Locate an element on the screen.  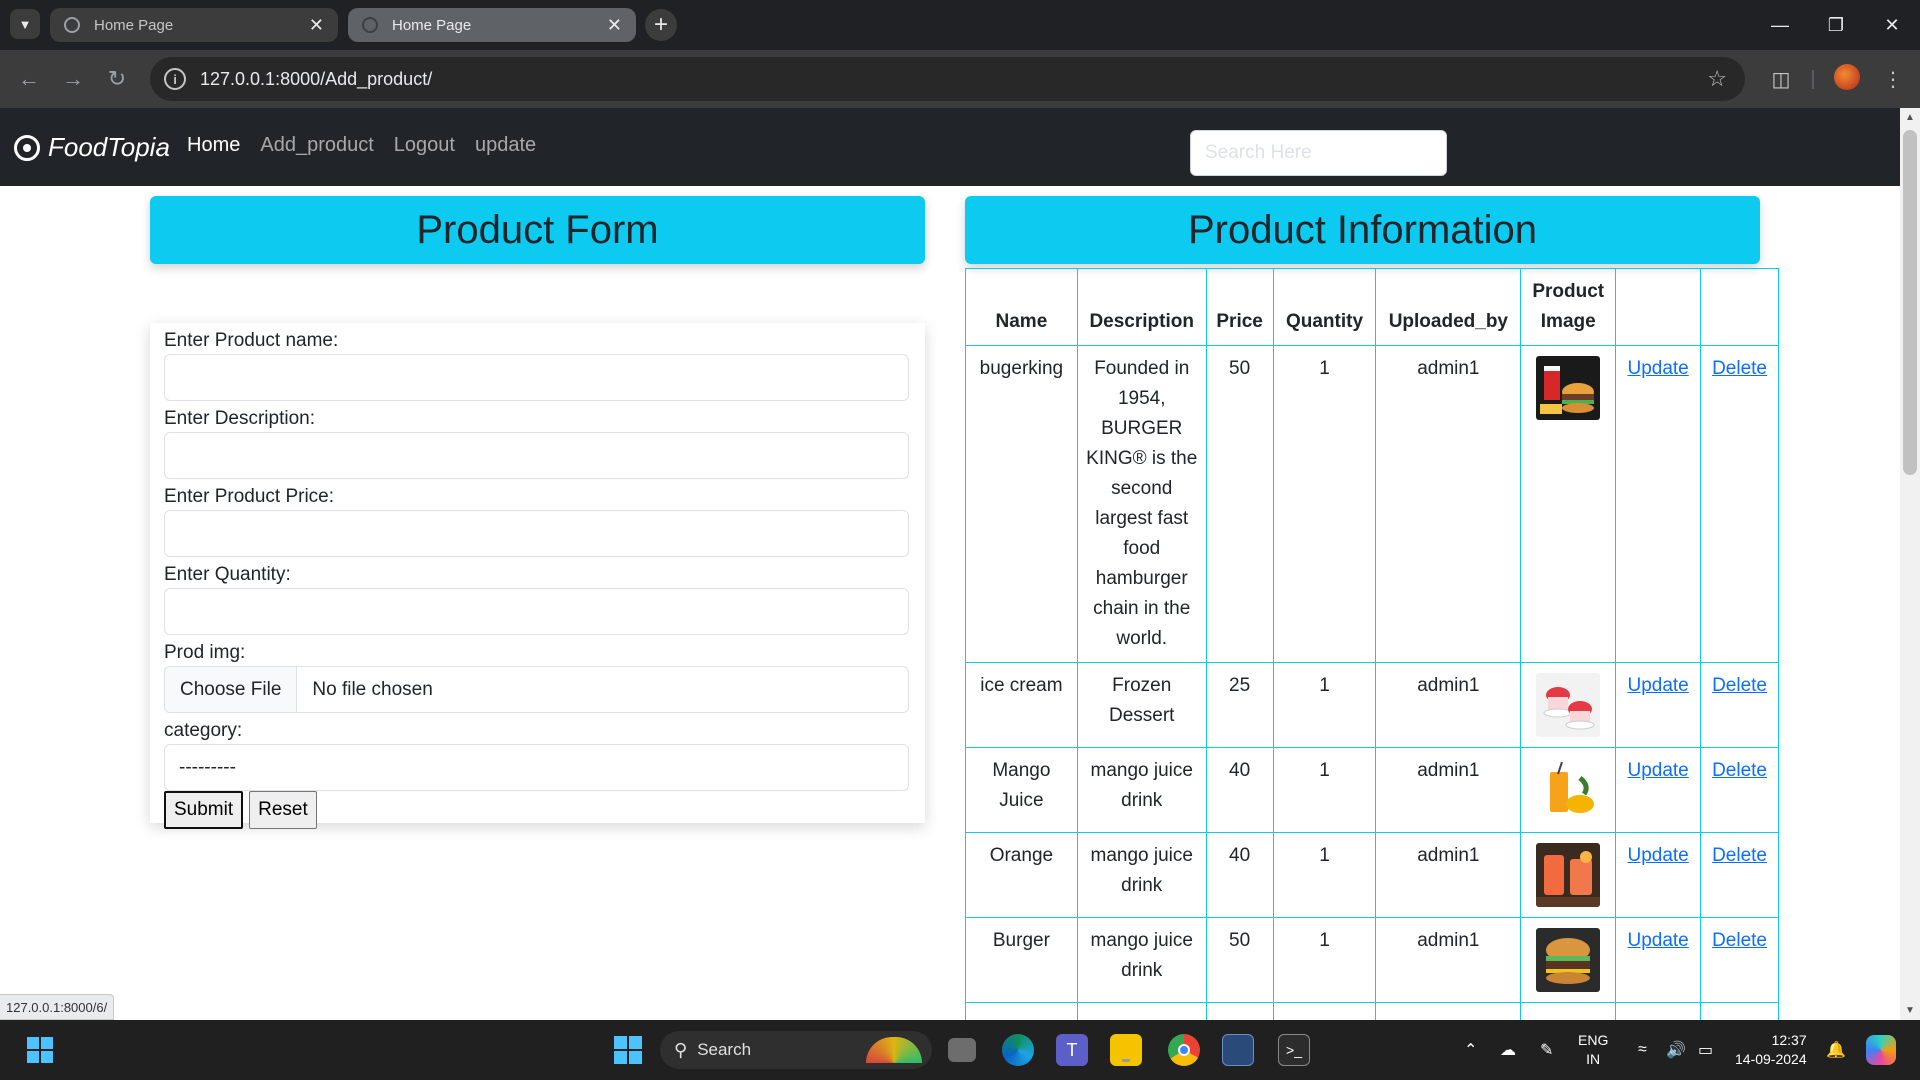
clock: 12:37 14-09-2024 is located at coordinates (1771, 1050).